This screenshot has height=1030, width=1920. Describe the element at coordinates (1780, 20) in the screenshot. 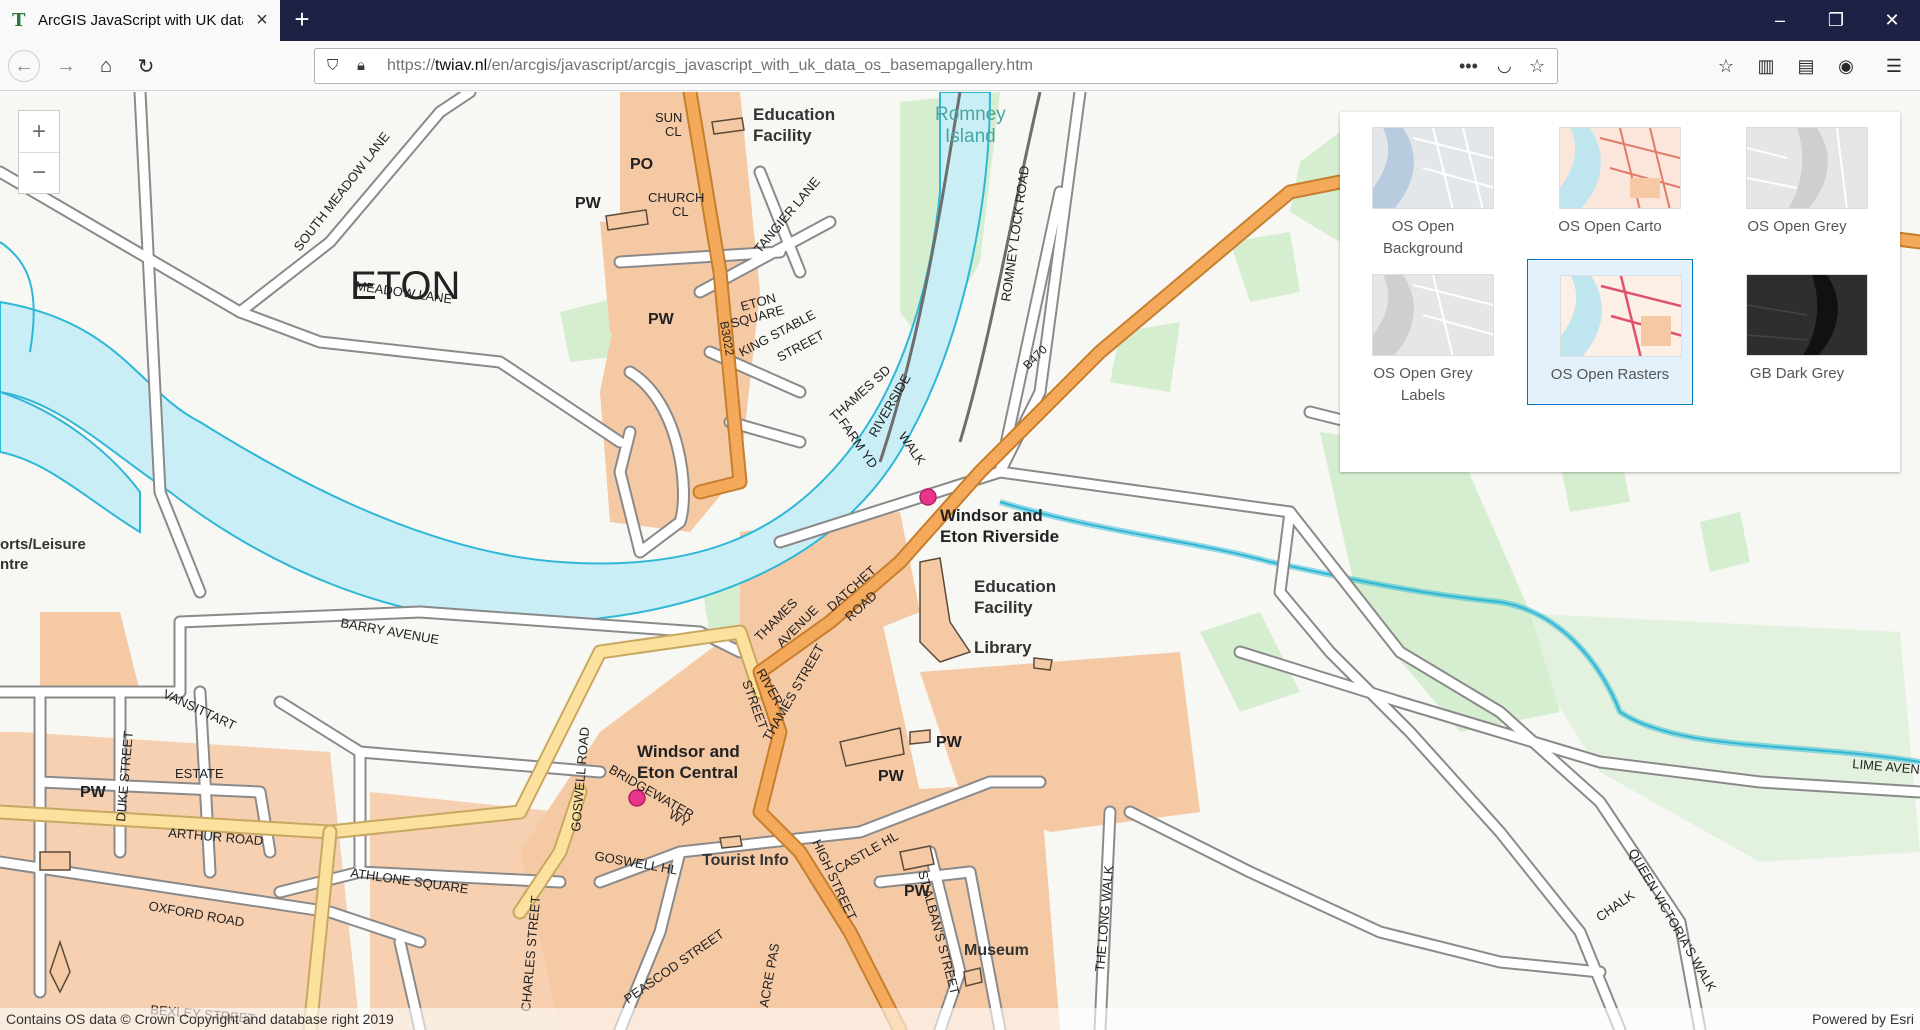

I see `minimize-icon: –` at that location.